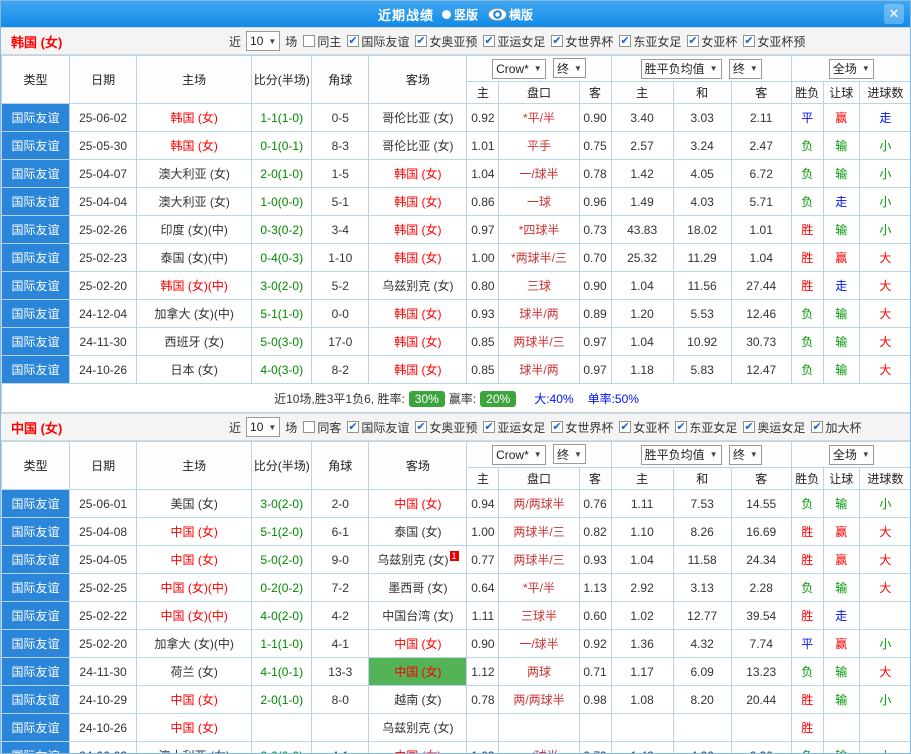 This screenshot has height=754, width=911. What do you see at coordinates (322, 427) in the screenshot?
I see `same-venue-checkbox: 同客` at bounding box center [322, 427].